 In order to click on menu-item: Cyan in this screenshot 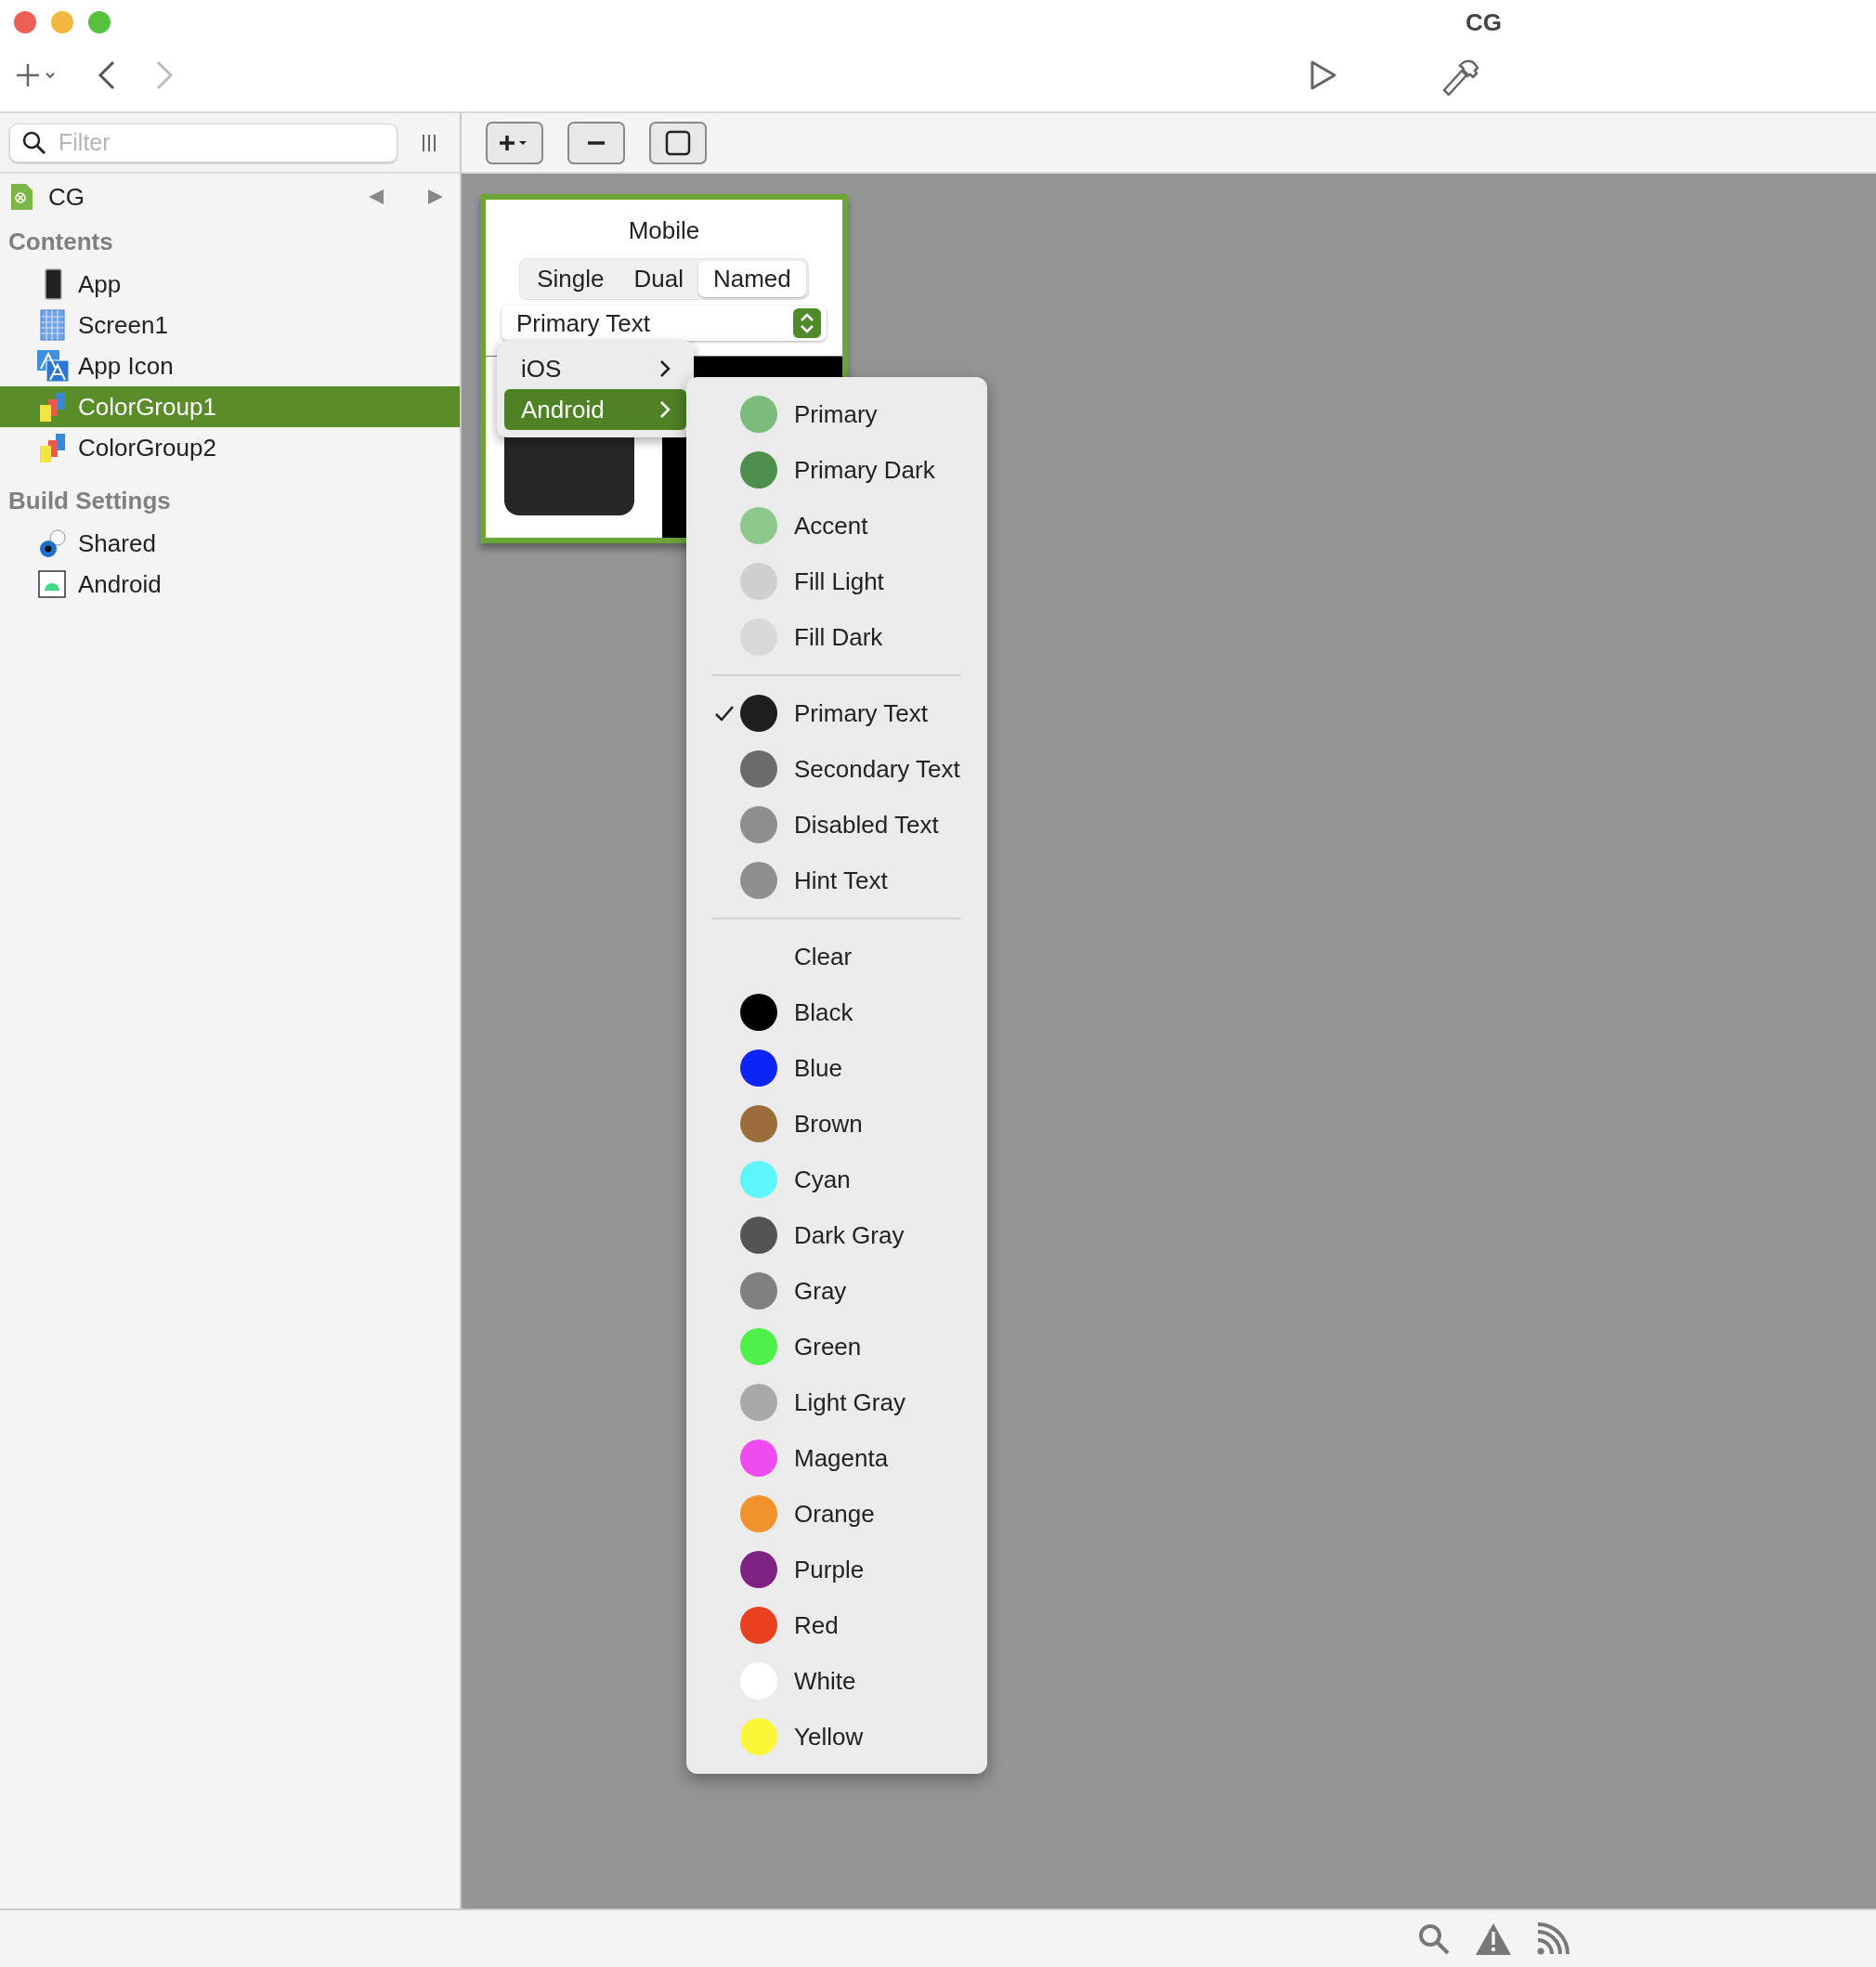, I will do `click(836, 1179)`.